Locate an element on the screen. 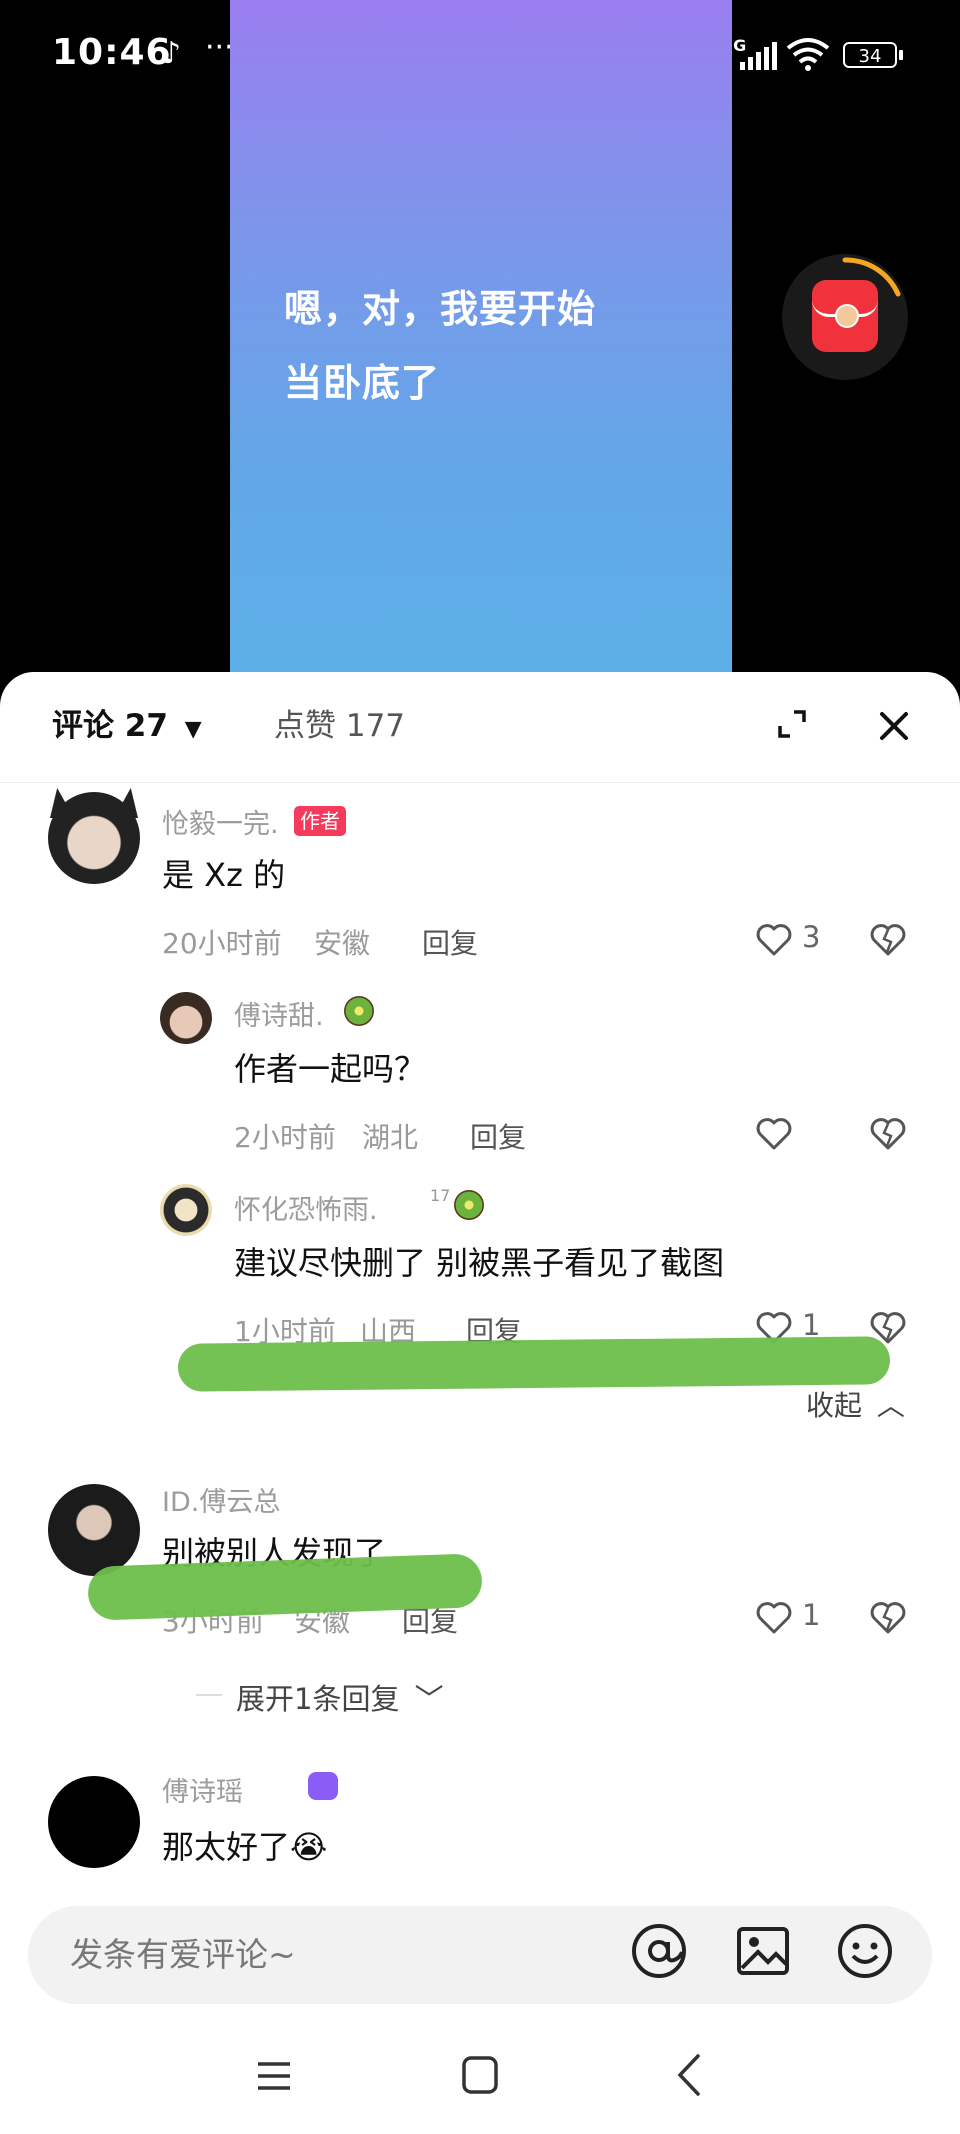 The image size is (960, 2134). signal-icon is located at coordinates (760, 55).